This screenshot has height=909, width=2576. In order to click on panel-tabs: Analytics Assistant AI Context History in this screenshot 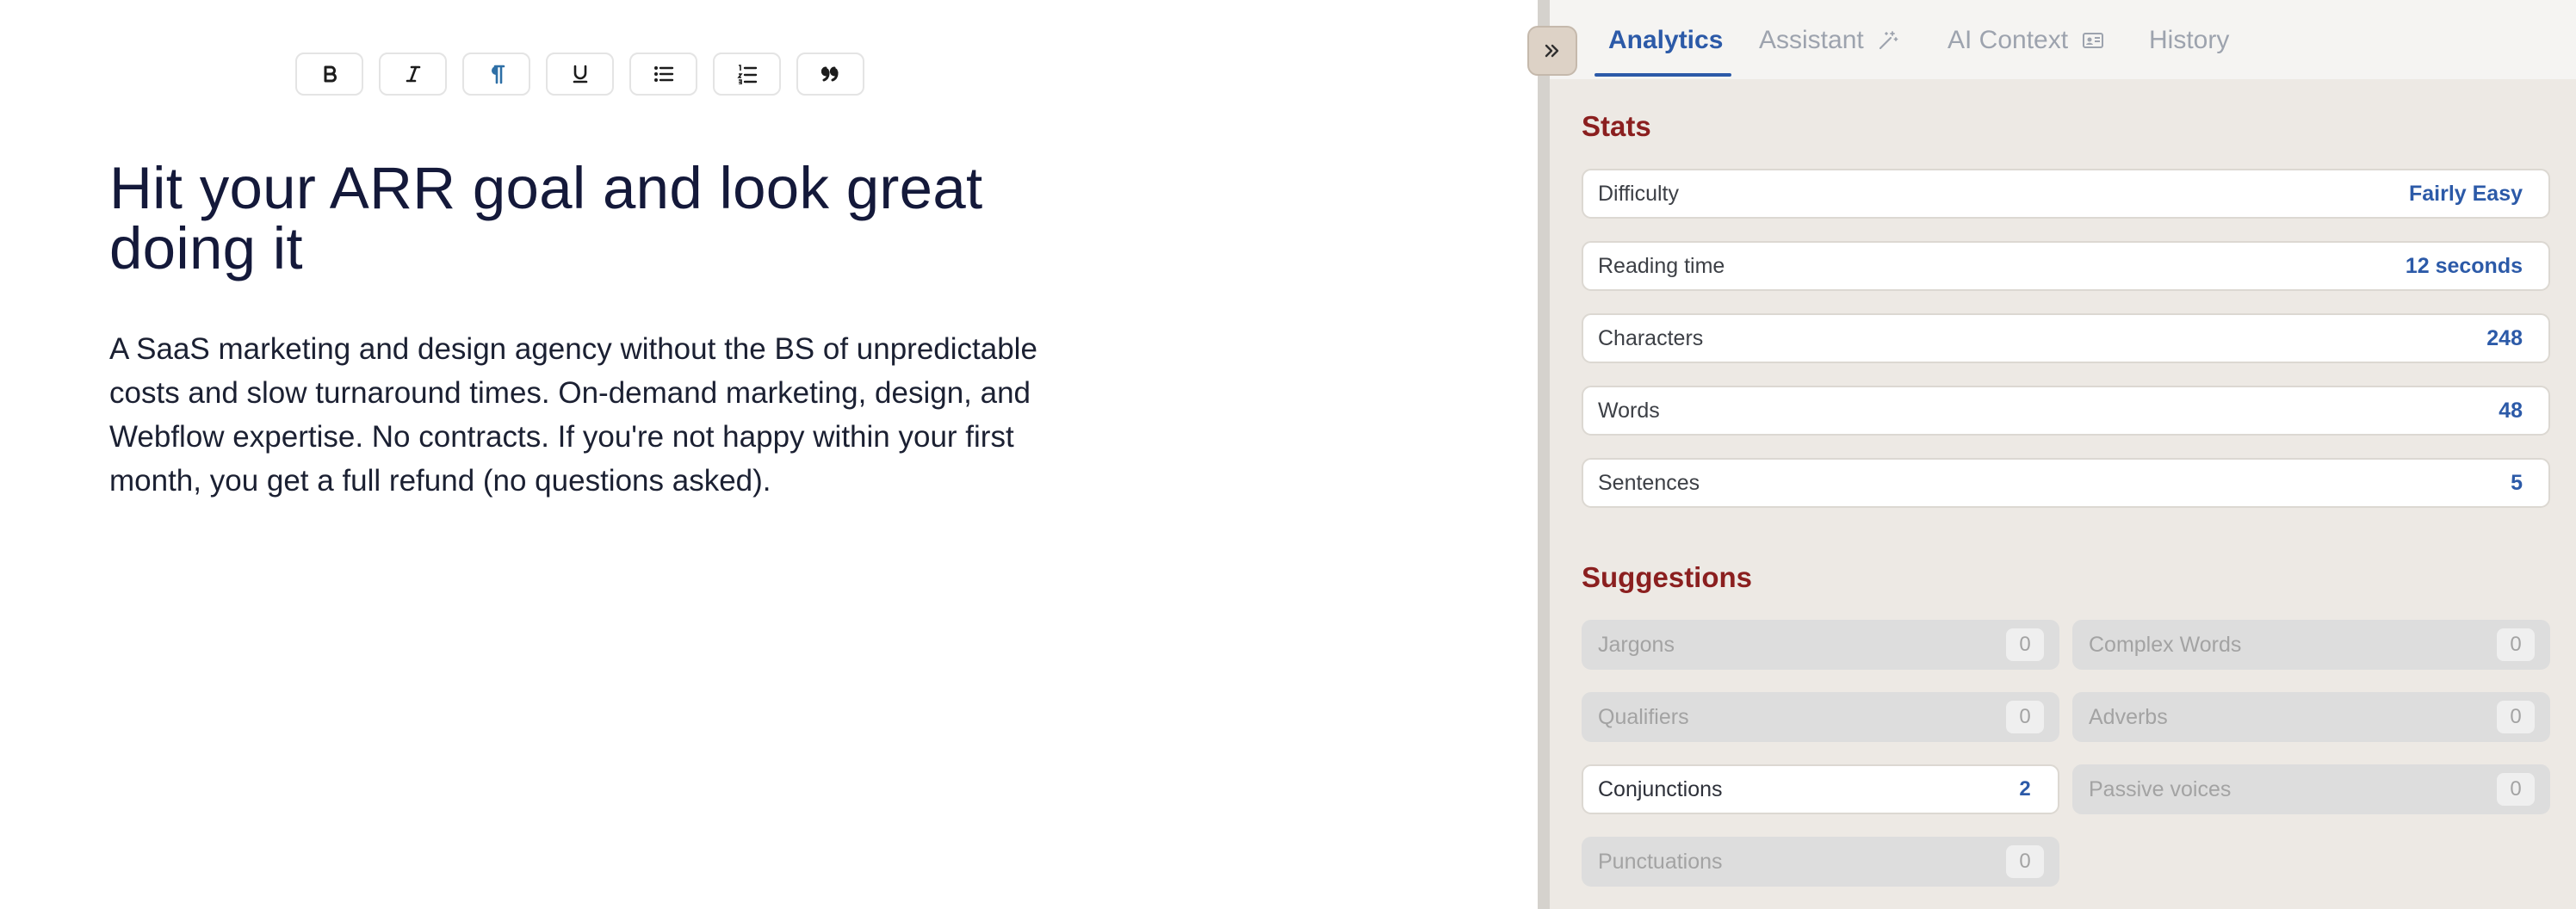, I will do `click(2063, 40)`.